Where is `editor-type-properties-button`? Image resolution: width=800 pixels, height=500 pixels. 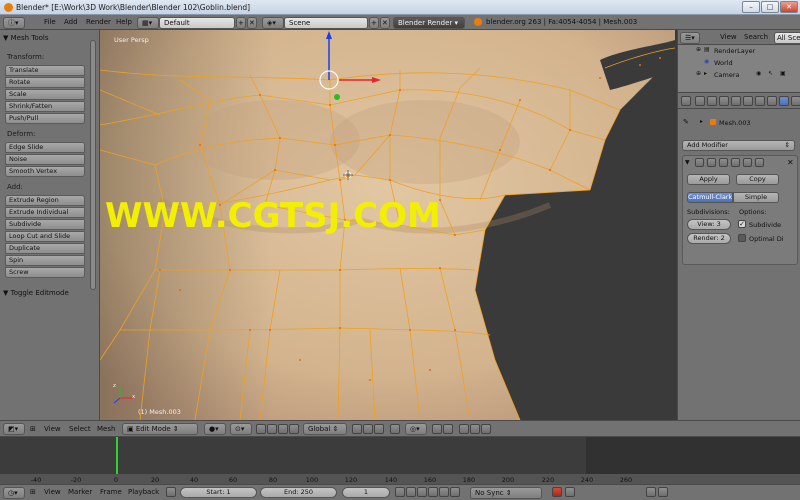 editor-type-properties-button is located at coordinates (686, 101).